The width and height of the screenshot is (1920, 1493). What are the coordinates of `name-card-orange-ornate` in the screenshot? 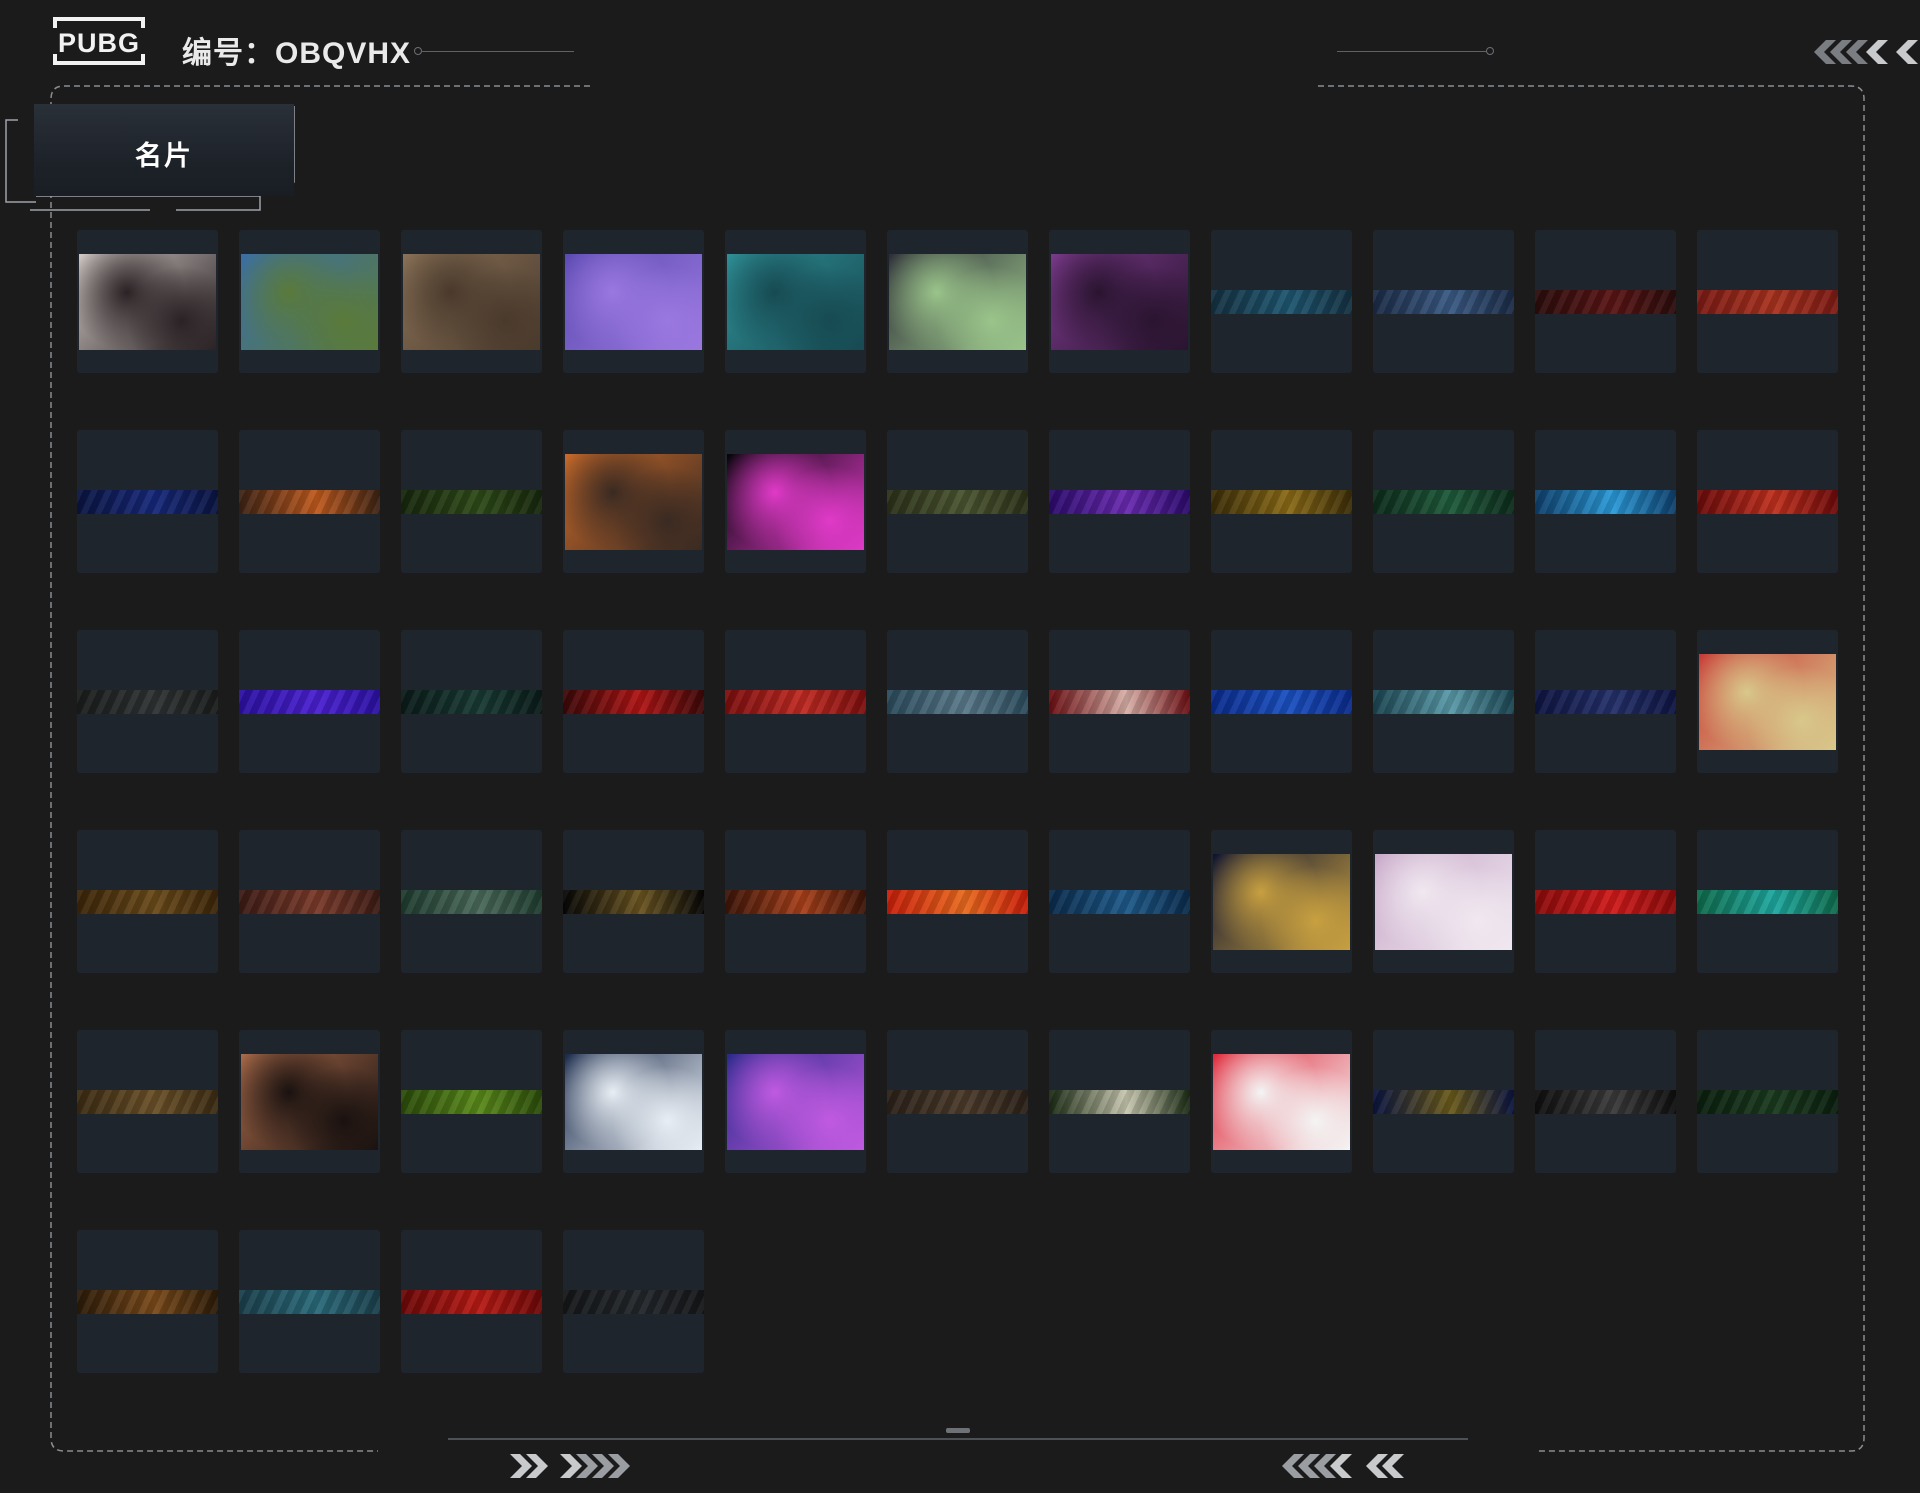 It's located at (795, 901).